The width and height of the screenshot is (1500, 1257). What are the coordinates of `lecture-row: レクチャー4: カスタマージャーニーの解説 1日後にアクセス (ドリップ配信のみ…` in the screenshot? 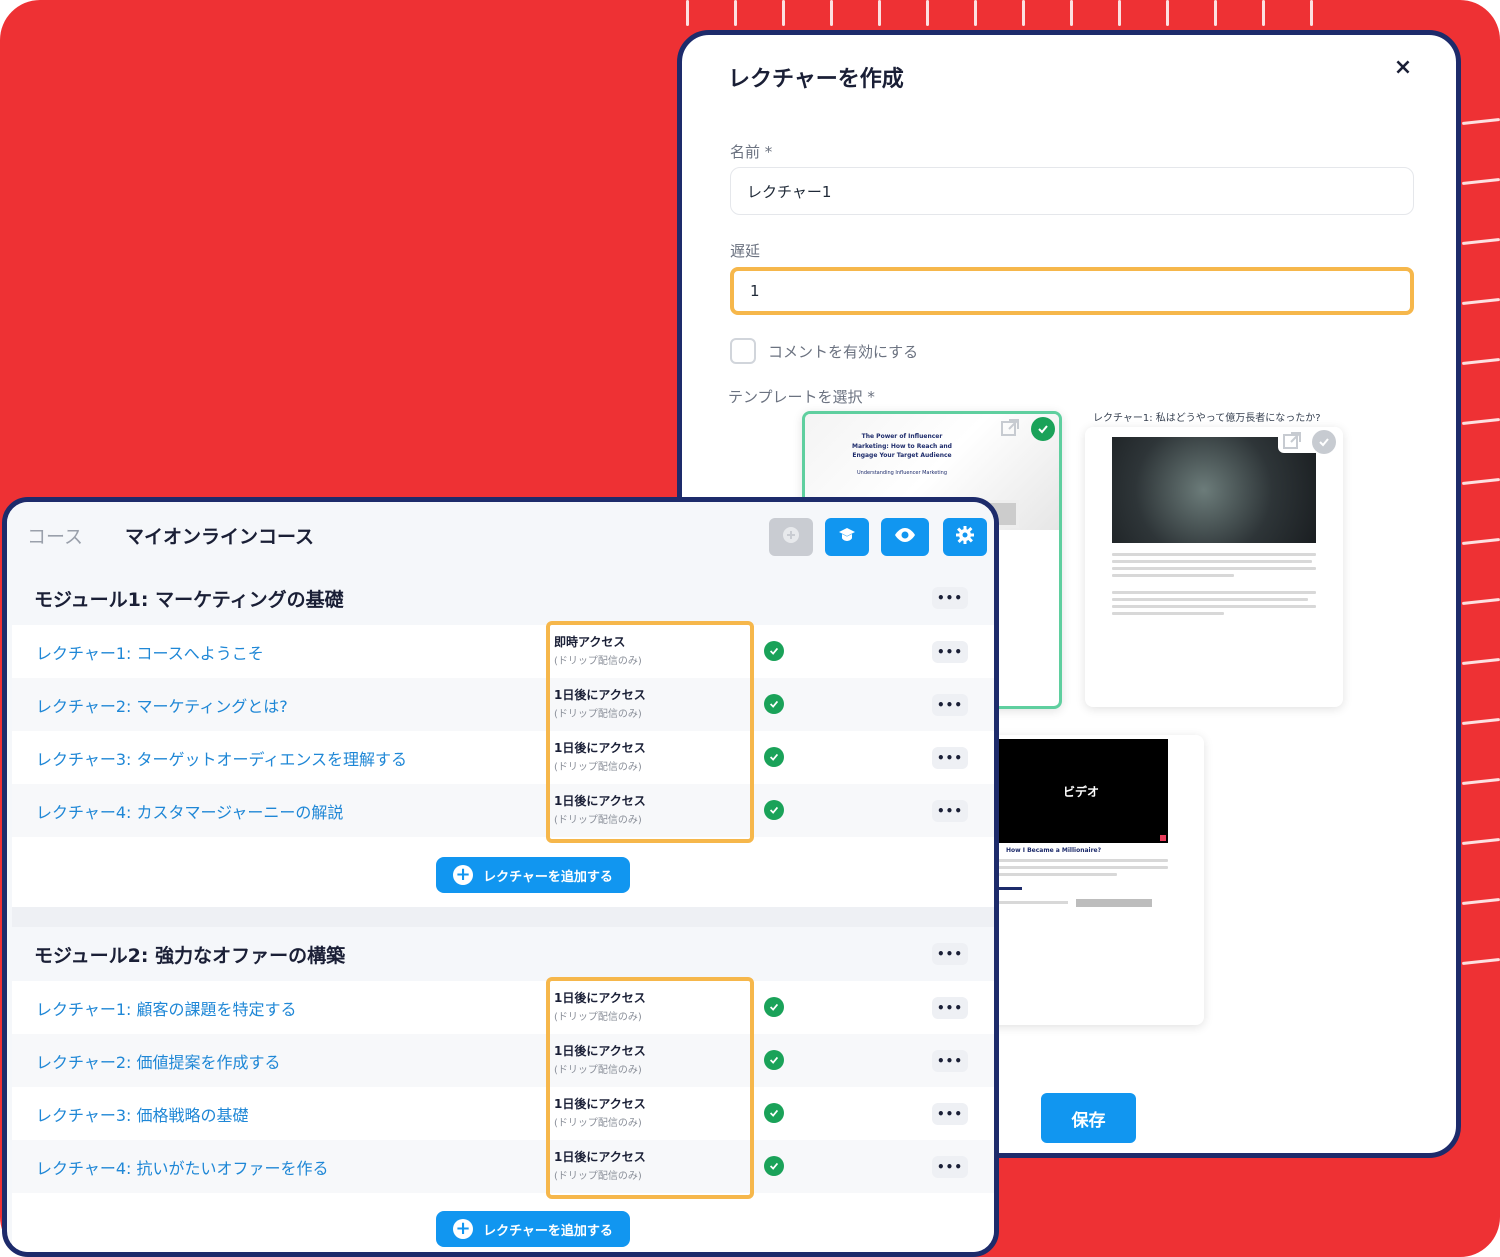 It's located at (503, 810).